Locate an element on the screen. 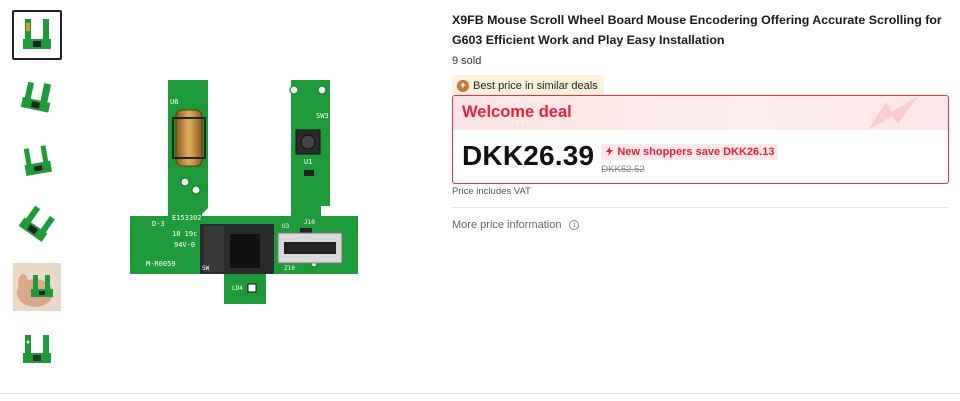  vat-note: Price includes VAT is located at coordinates (491, 191).